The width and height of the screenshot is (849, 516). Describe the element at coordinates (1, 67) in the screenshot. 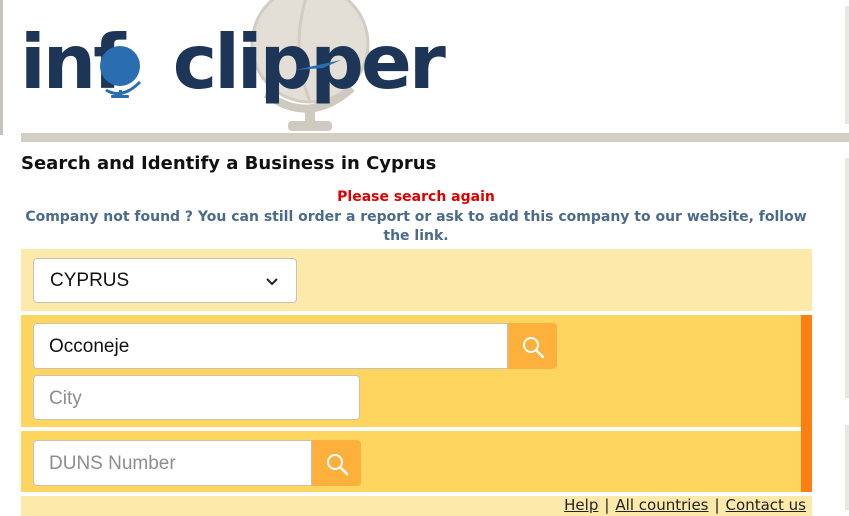

I see `left-frame-rule` at that location.